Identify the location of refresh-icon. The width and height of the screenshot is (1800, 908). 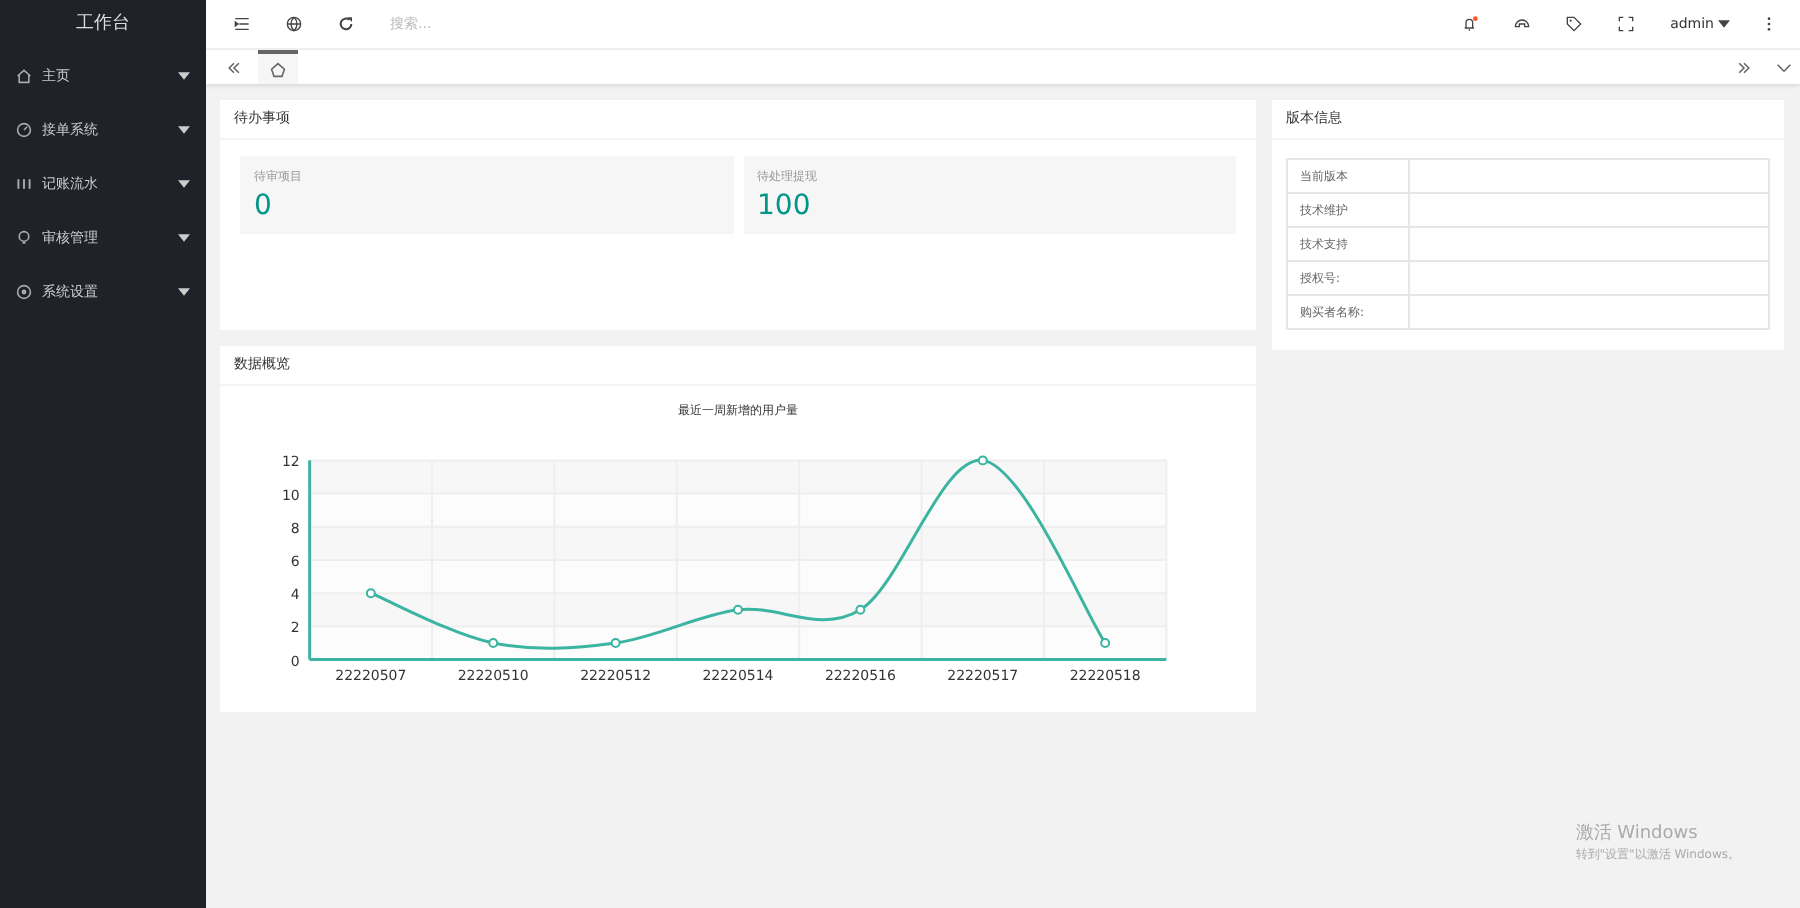
(346, 24).